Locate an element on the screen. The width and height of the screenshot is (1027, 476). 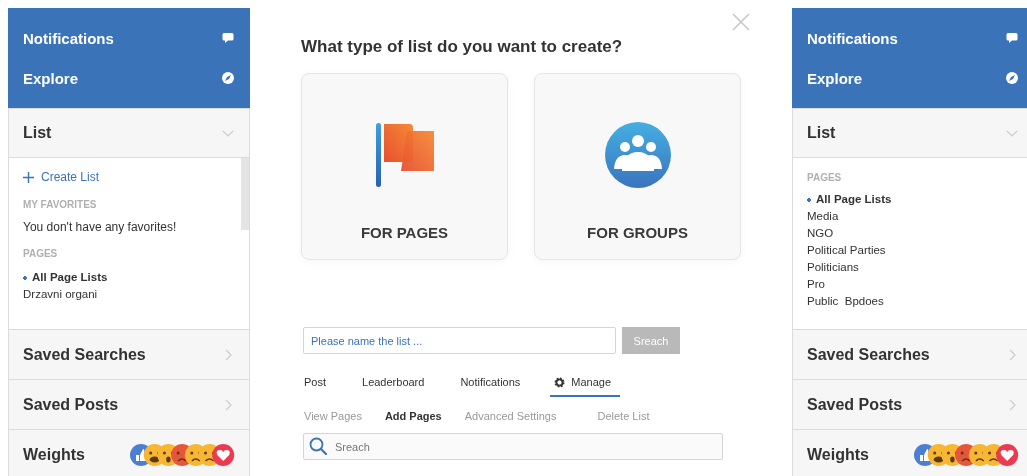
tab: Post is located at coordinates (315, 386).